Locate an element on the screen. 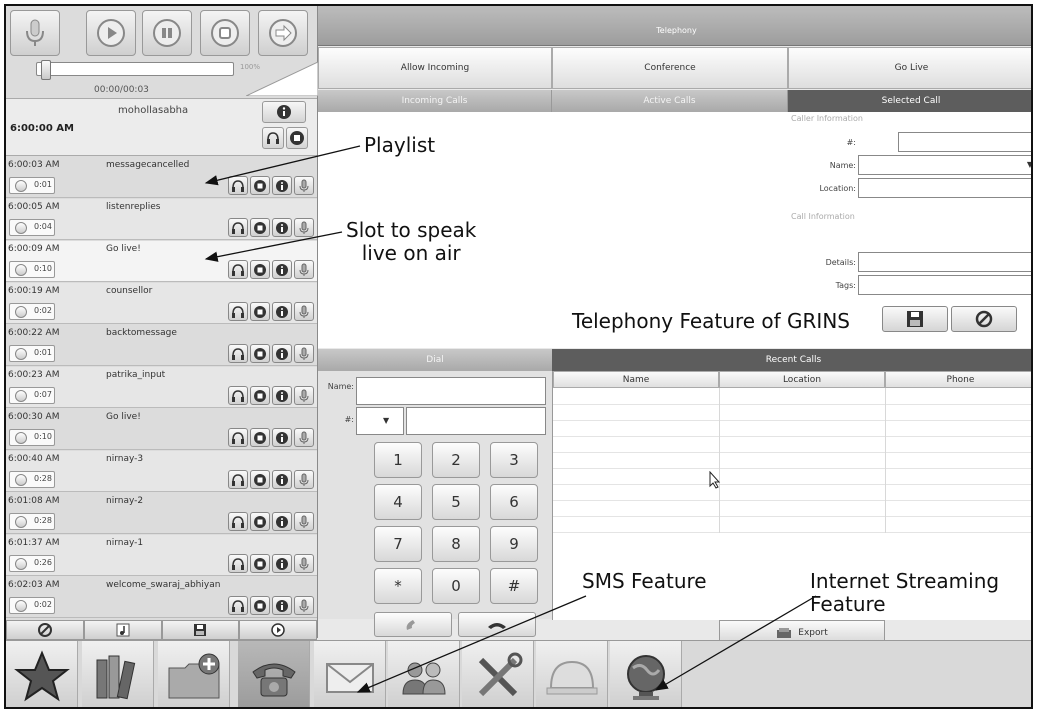 The image size is (1037, 713). keypad-key: 7 is located at coordinates (398, 544).